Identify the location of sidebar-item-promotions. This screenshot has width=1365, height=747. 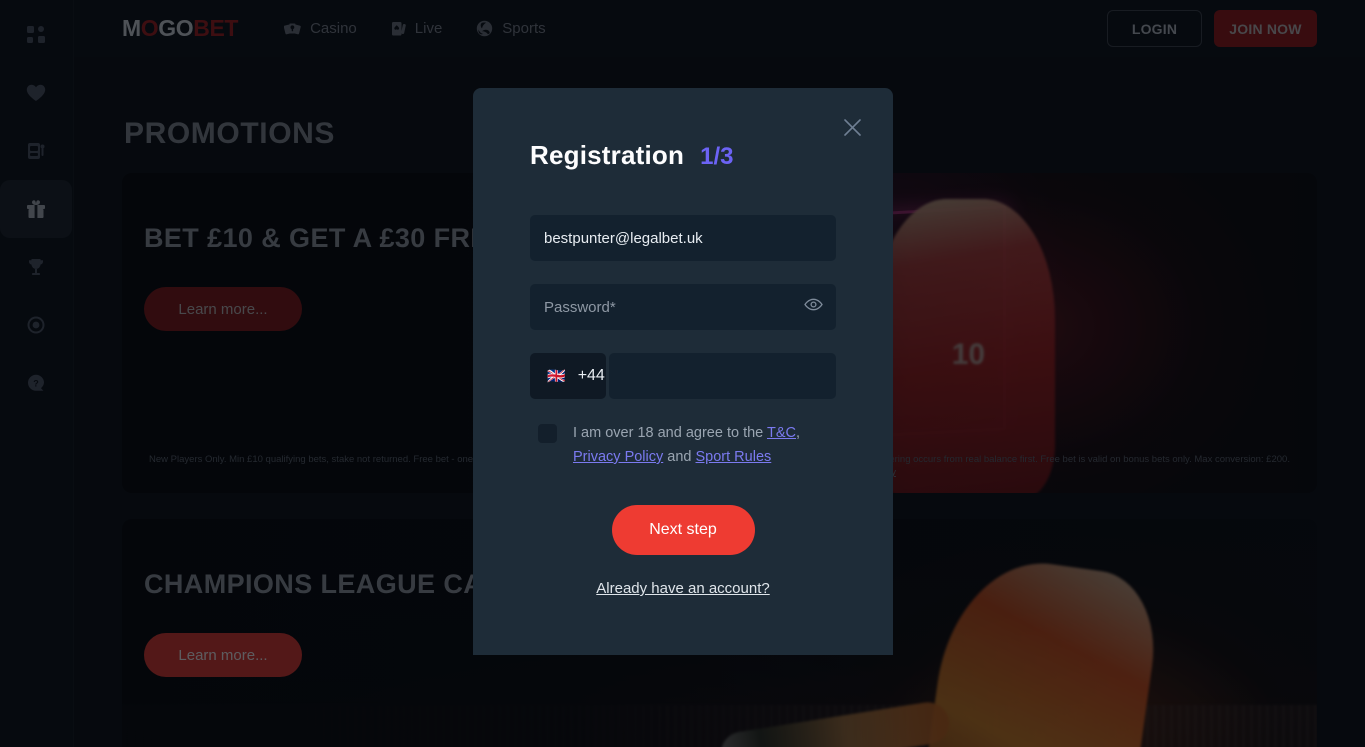
(36, 209).